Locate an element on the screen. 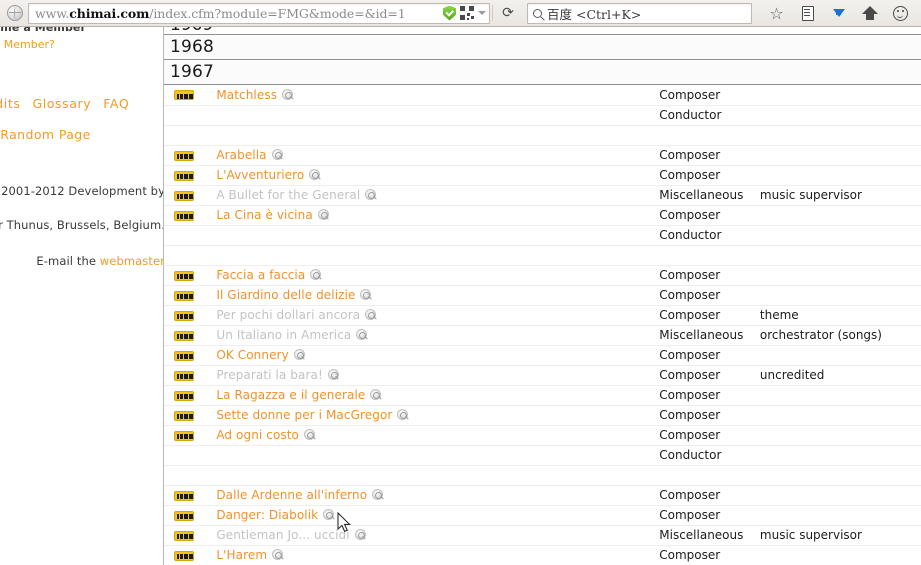 This screenshot has height=565, width=921. library-icon is located at coordinates (807, 13).